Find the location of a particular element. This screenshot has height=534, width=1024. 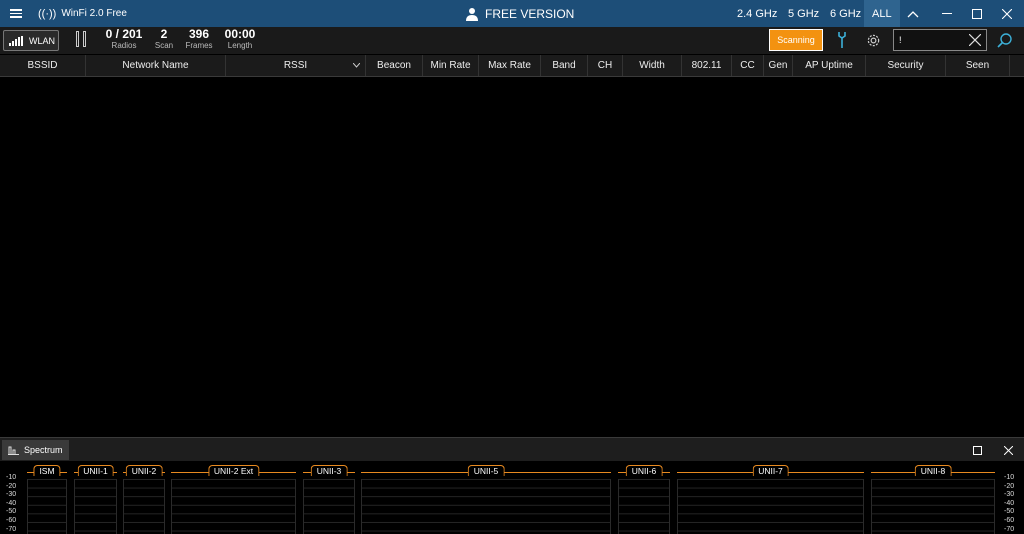

column-gen: Gen is located at coordinates (778, 65).